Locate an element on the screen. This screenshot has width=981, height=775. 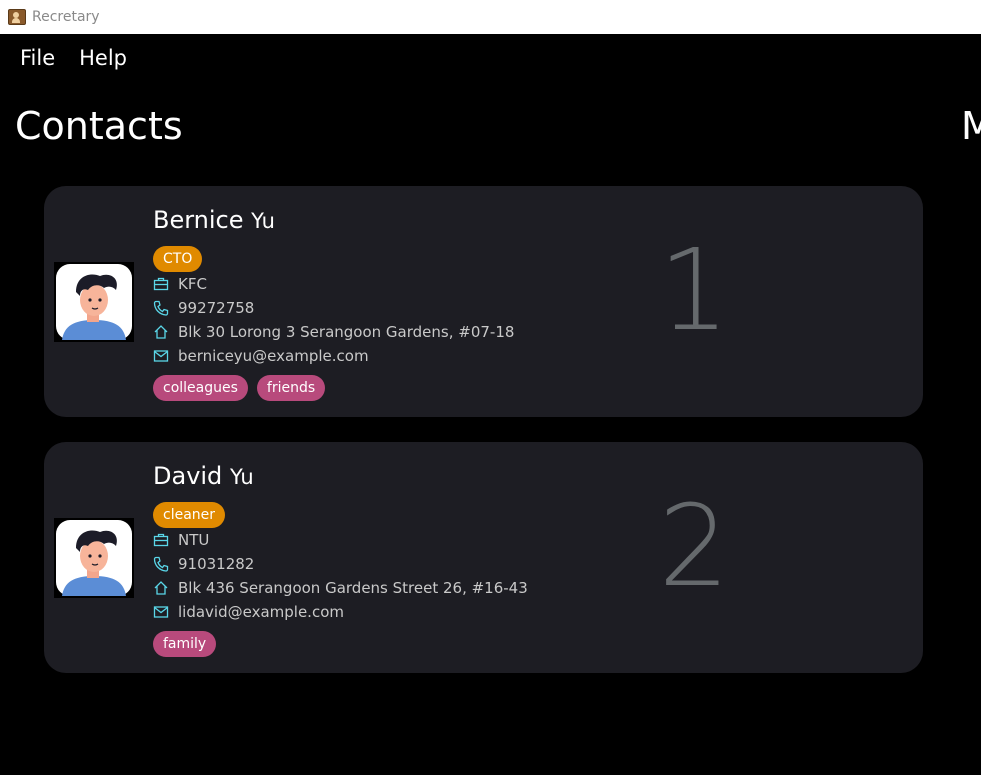
tag: friends is located at coordinates (291, 388).